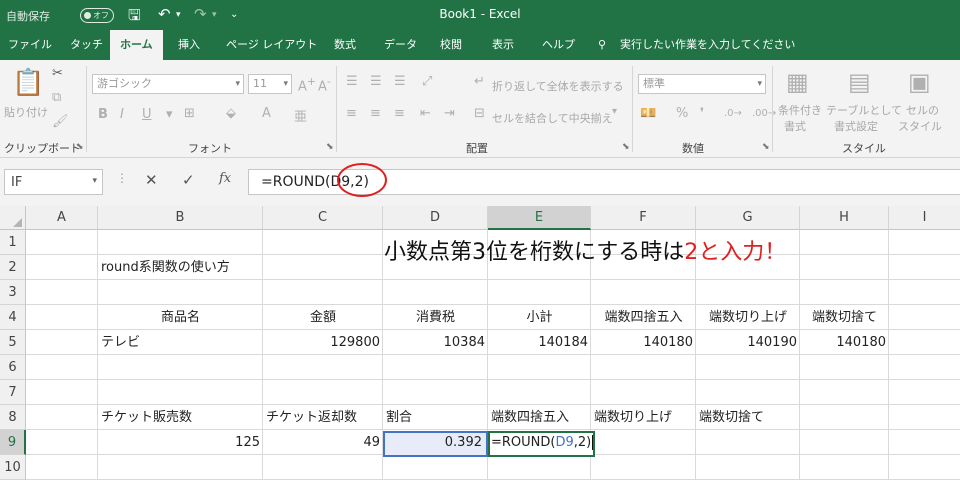 The height and width of the screenshot is (480, 960). I want to click on tab-review: 校閲, so click(451, 45).